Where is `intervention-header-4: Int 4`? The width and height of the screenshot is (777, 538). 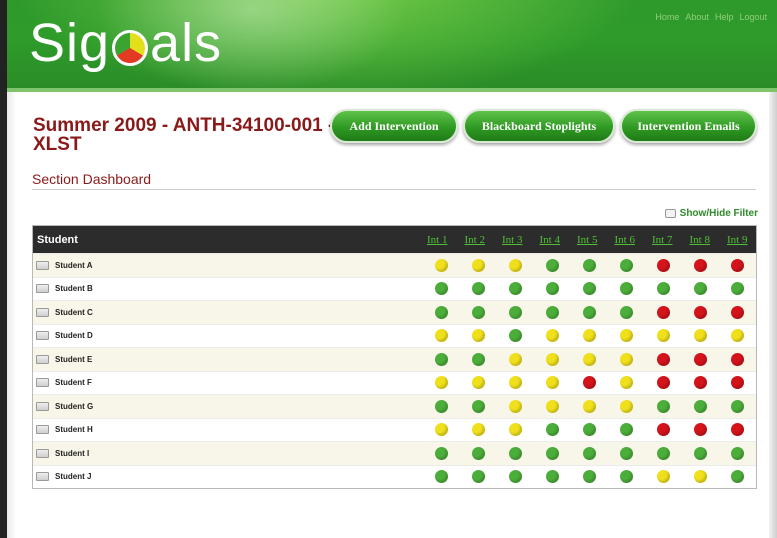
intervention-header-4: Int 4 is located at coordinates (550, 240).